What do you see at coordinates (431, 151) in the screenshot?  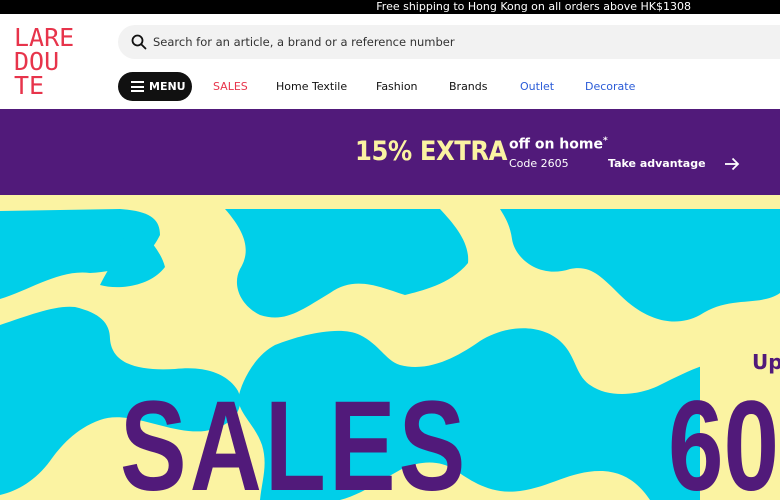 I see `promo-headline: 15% EXTRA` at bounding box center [431, 151].